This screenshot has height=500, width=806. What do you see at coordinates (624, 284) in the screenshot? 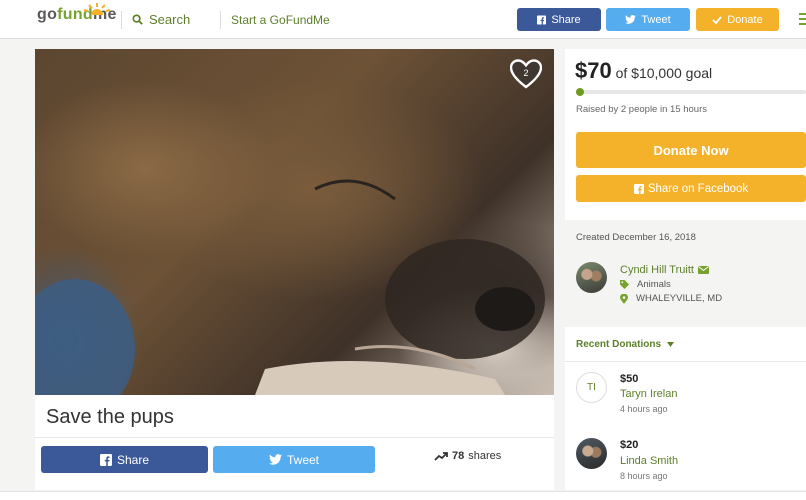
I see `tag-icon` at bounding box center [624, 284].